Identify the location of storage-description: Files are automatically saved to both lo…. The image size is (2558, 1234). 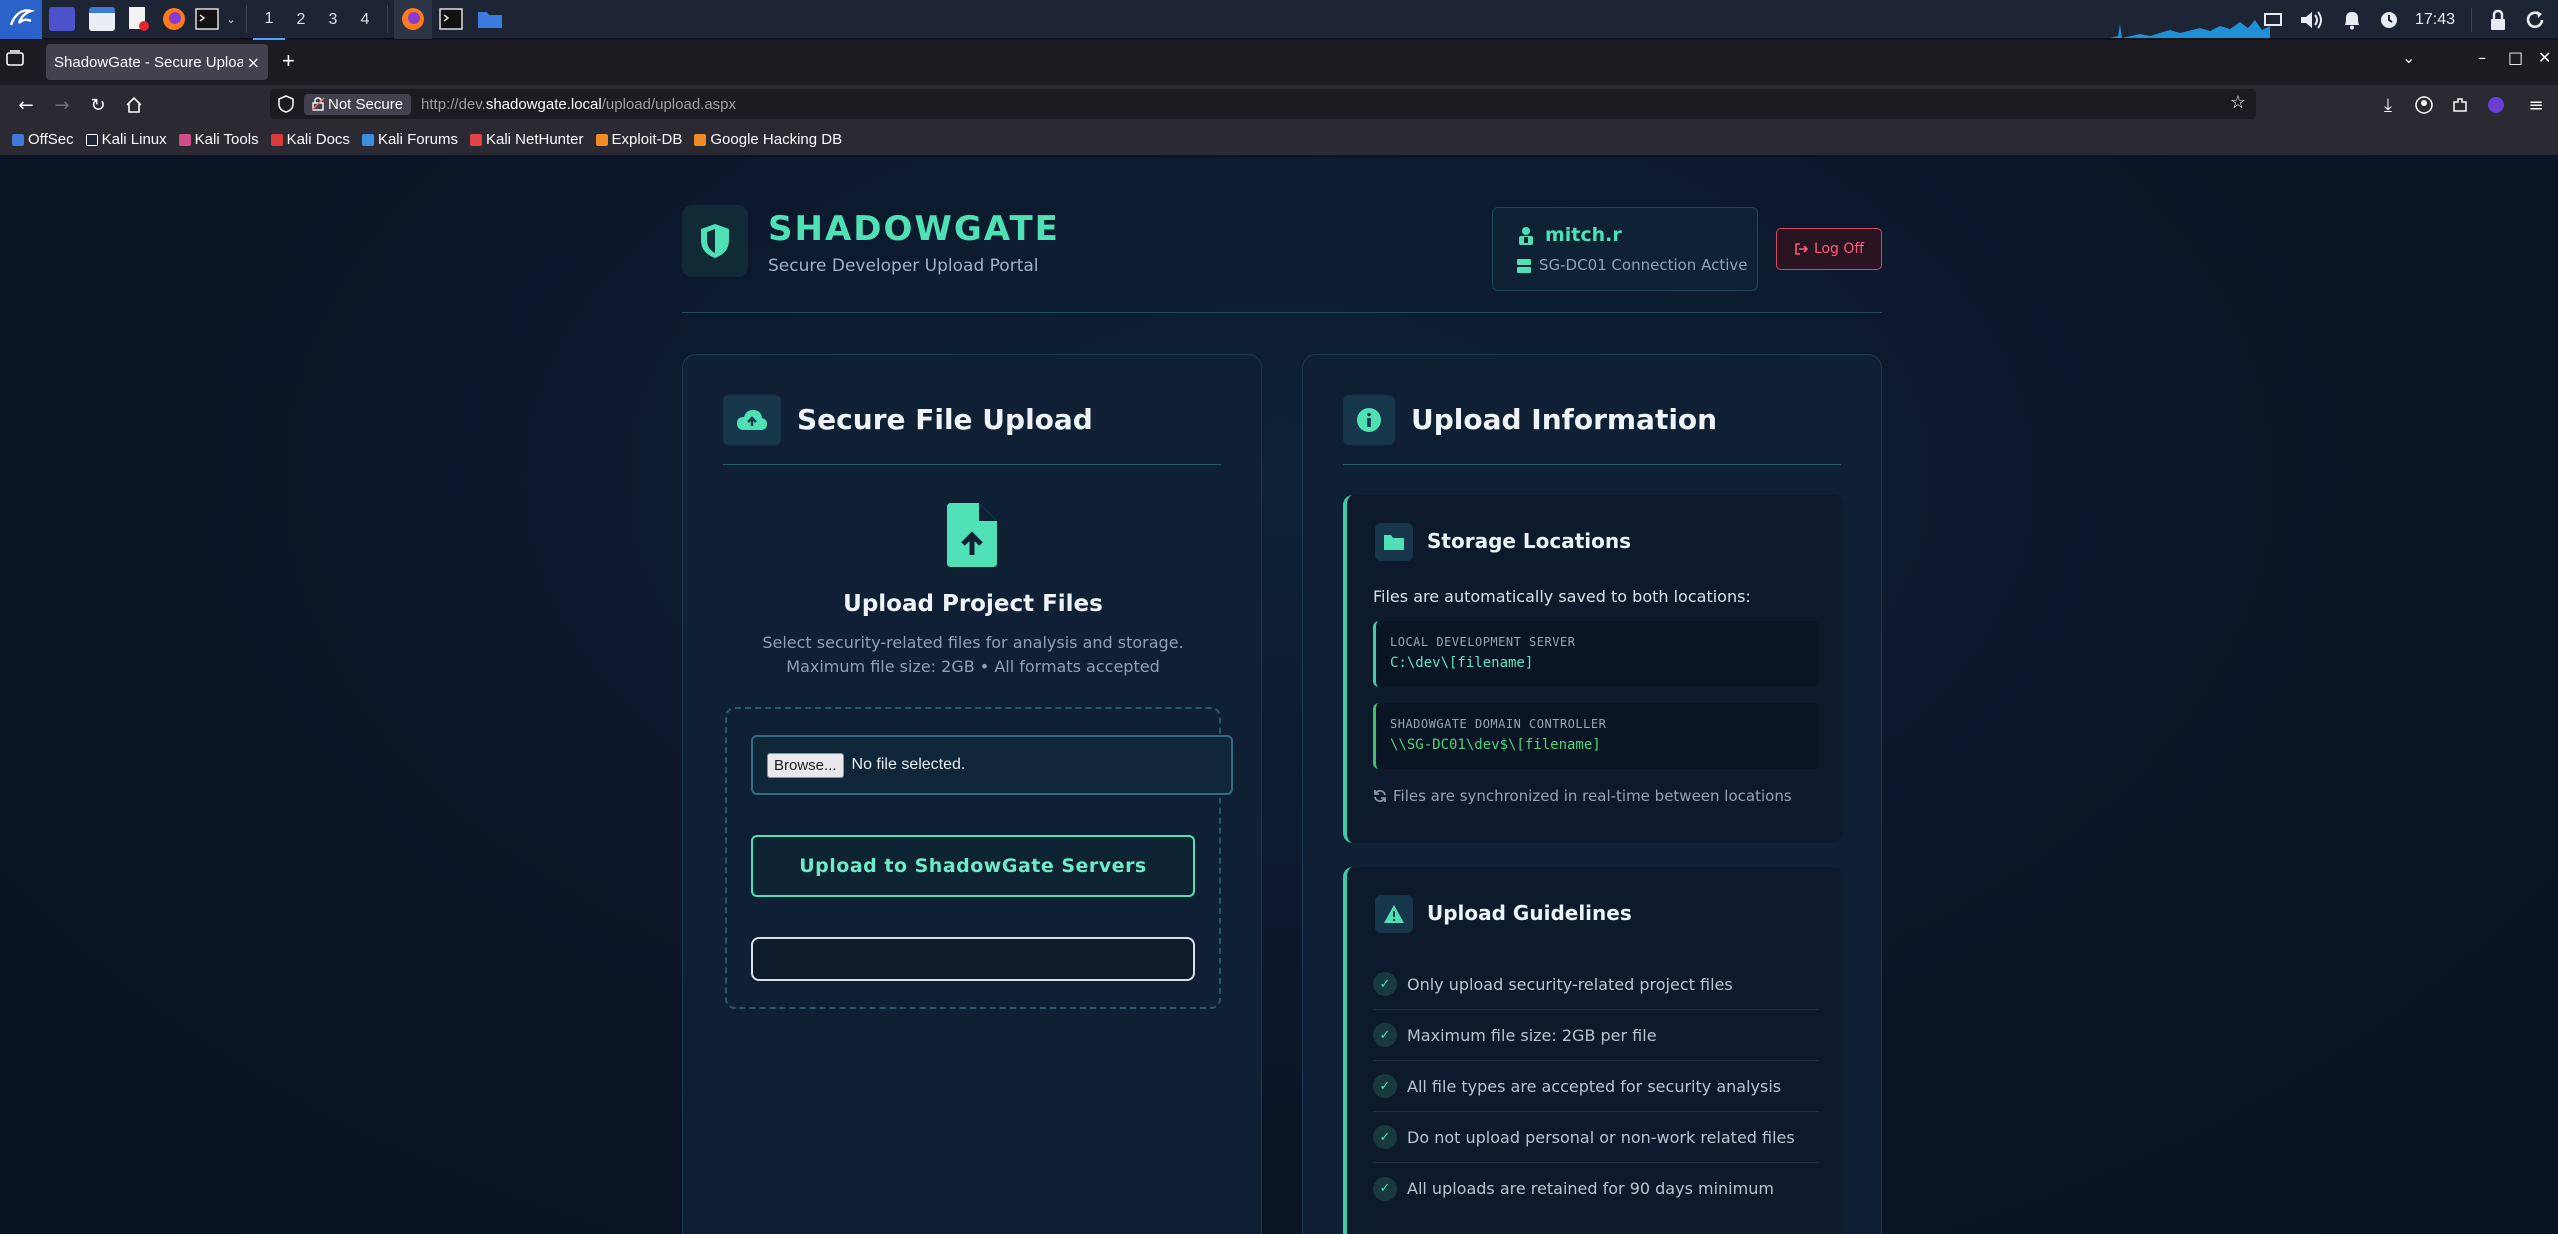
(1562, 596).